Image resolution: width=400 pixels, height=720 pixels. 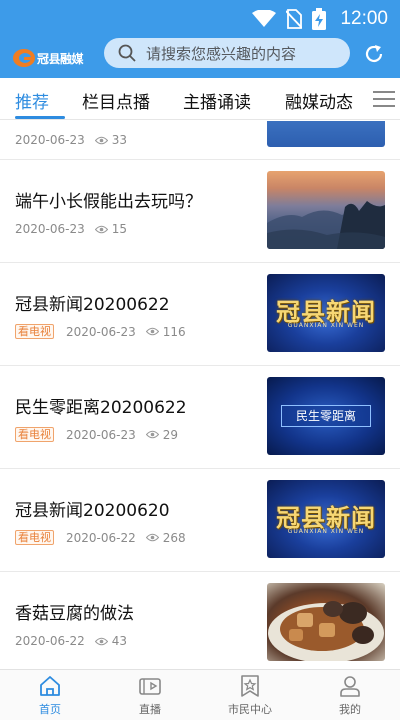 I want to click on list-item: 端午小长假能出去玩吗？ 2020-06-23 15, so click(x=200, y=211).